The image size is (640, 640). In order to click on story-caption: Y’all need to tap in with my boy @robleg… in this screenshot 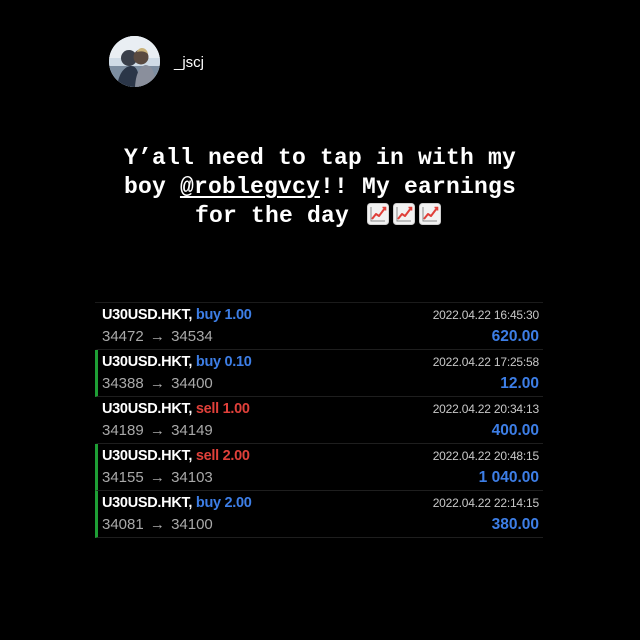, I will do `click(320, 187)`.